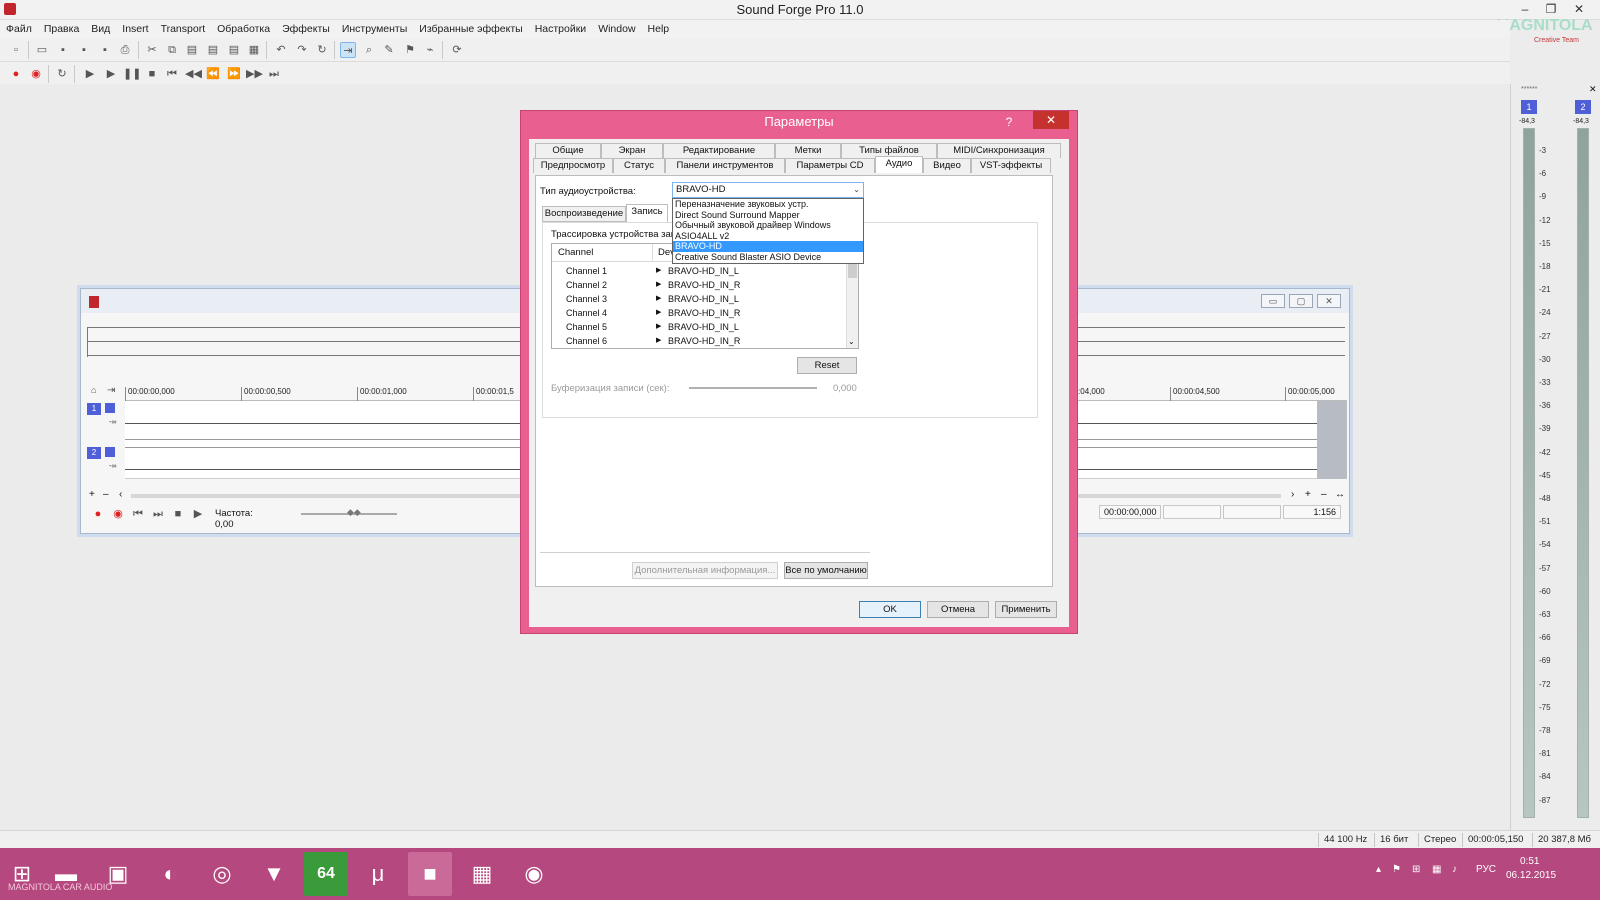 This screenshot has width=1600, height=900. I want to click on channel-1-minimize-icon, so click(110, 408).